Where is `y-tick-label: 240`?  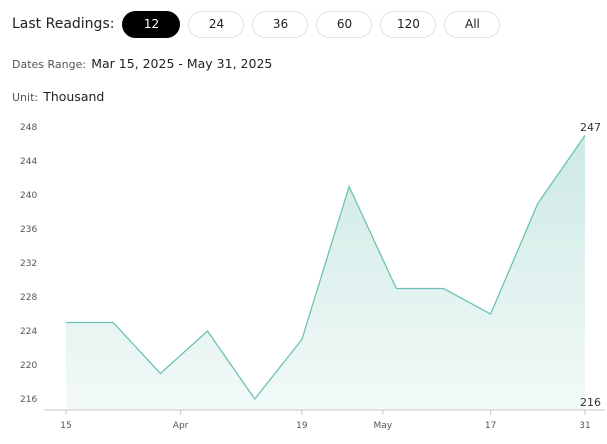 y-tick-label: 240 is located at coordinates (28, 196).